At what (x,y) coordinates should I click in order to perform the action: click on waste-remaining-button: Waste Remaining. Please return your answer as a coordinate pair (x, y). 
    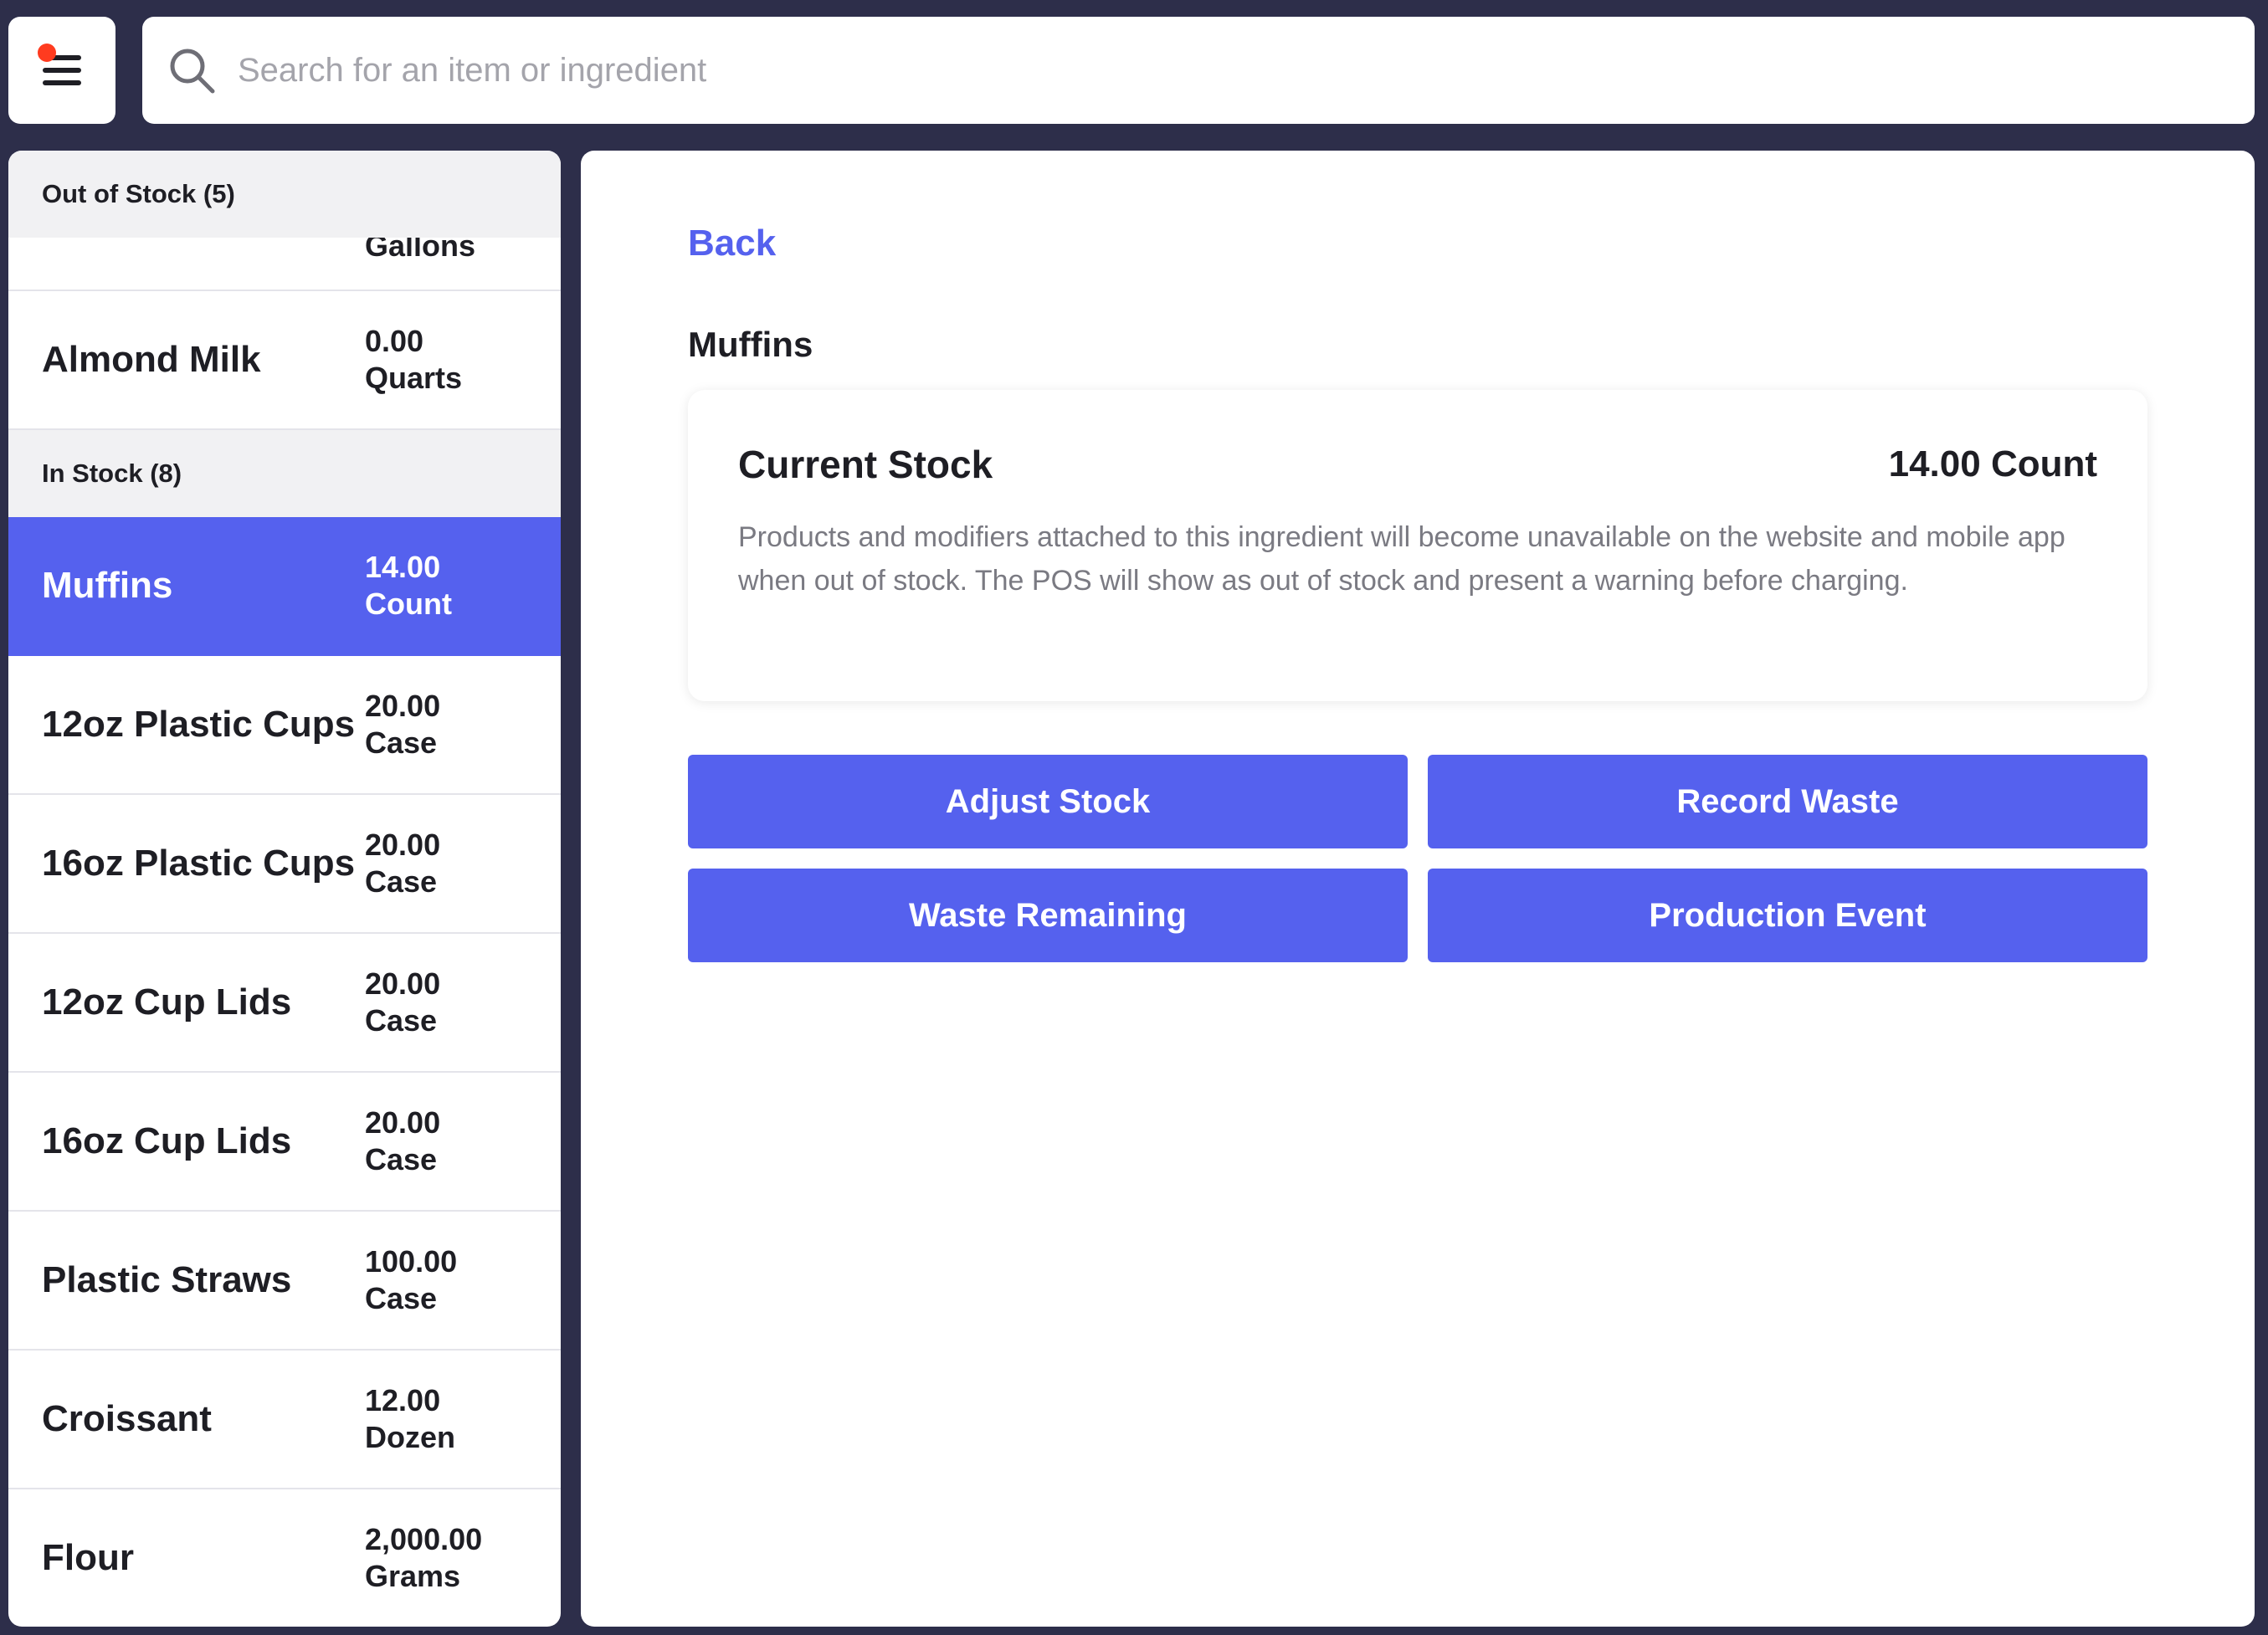
    Looking at the image, I should click on (1048, 916).